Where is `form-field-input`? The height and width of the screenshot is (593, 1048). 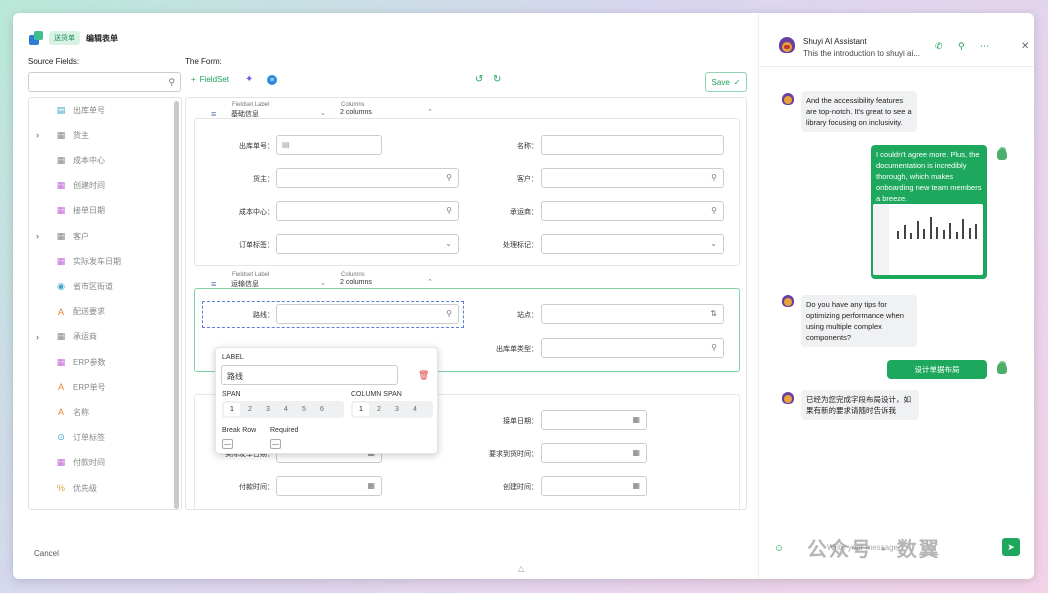 form-field-input is located at coordinates (632, 145).